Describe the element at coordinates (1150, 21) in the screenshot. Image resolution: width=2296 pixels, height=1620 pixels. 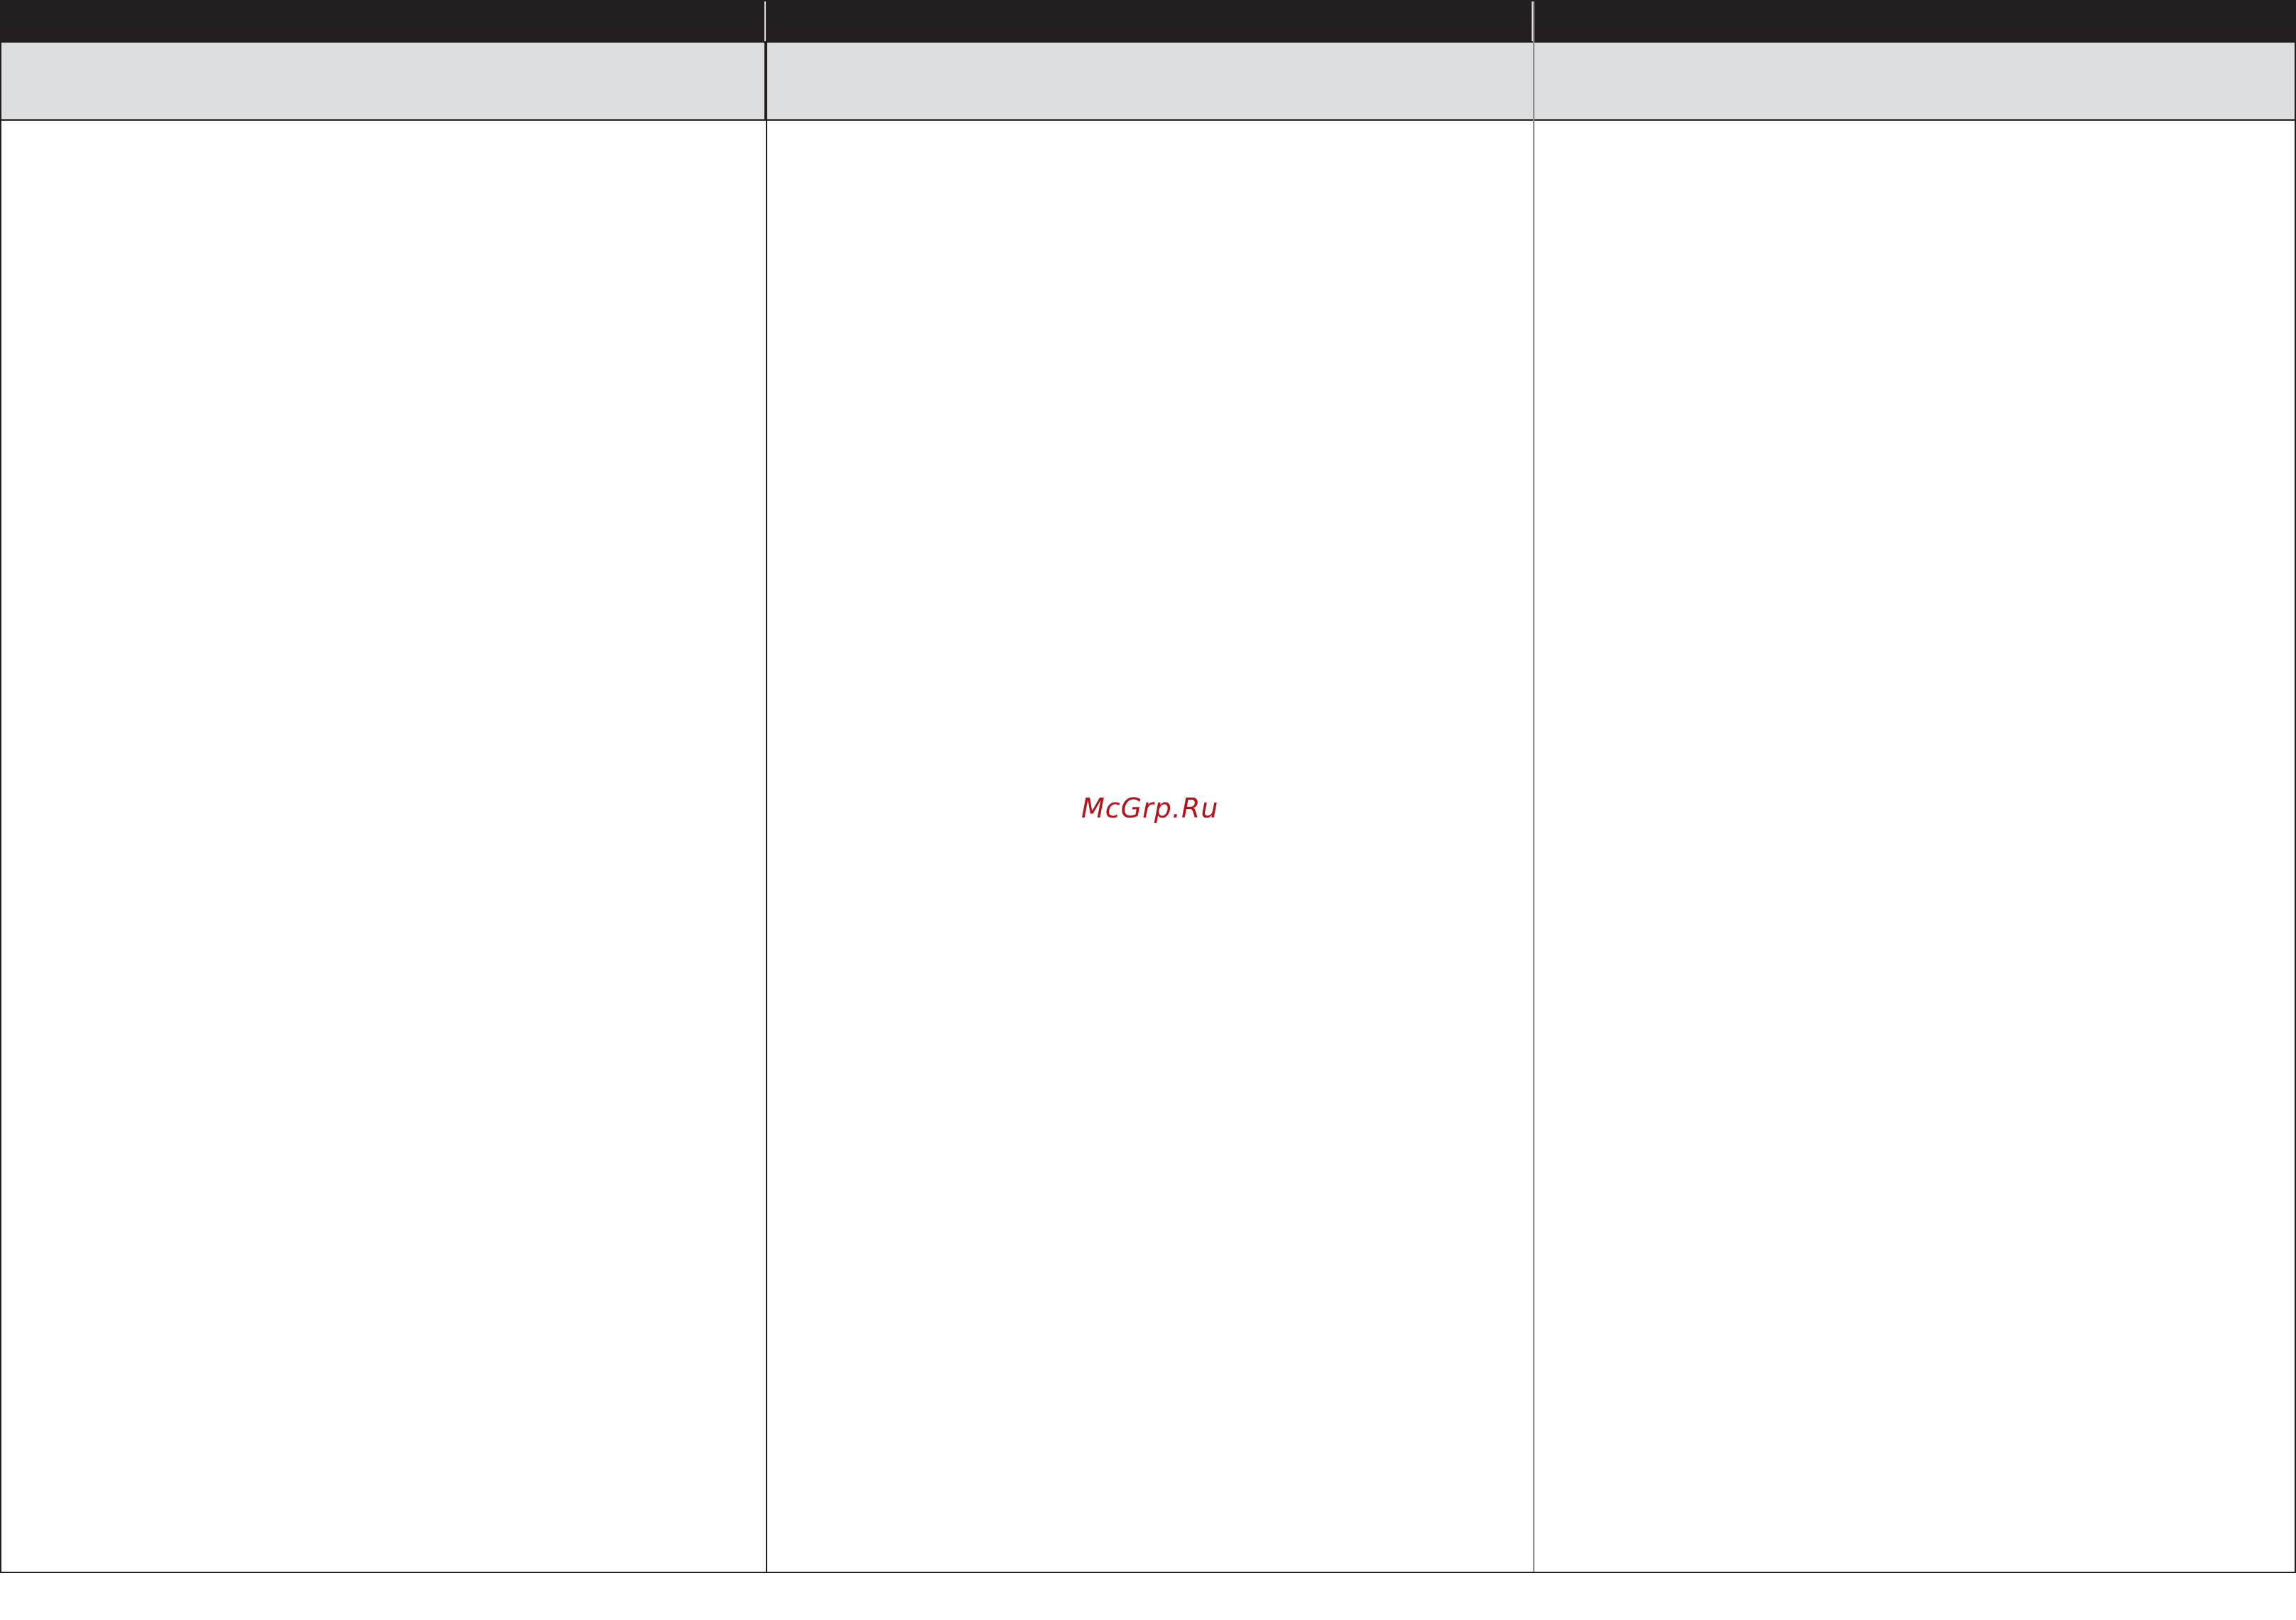
I see `column-2-header-bar` at that location.